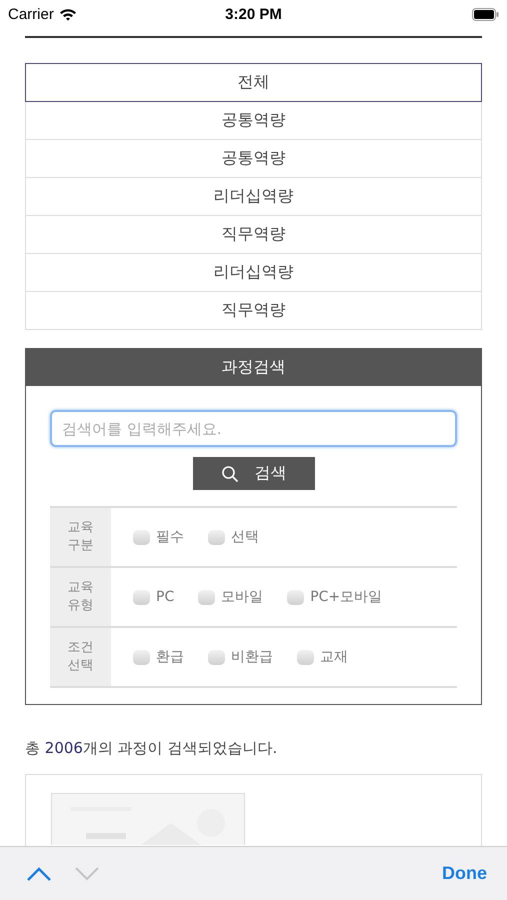 This screenshot has height=900, width=507. I want to click on done-button: Done, so click(464, 873).